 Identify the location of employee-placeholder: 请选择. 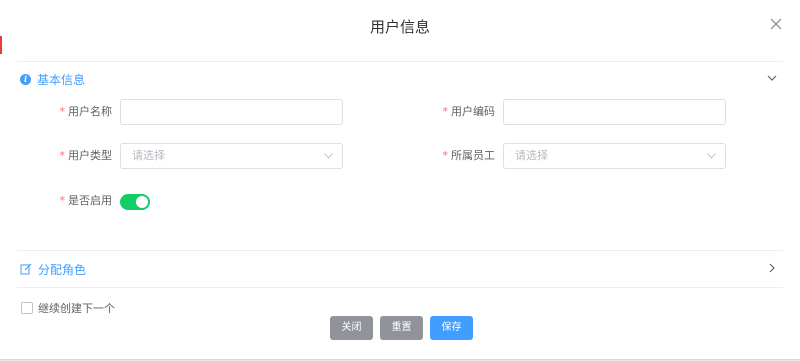
(531, 155).